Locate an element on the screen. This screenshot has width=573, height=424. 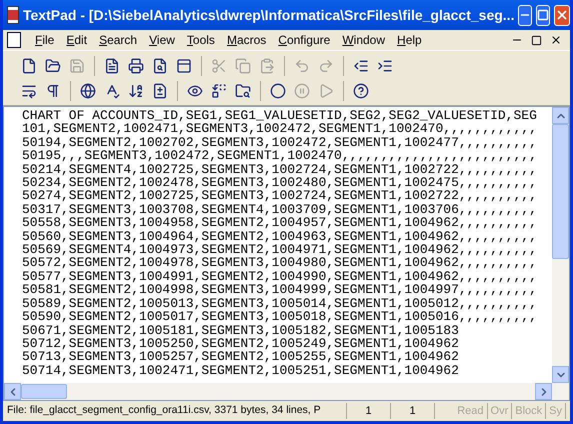
menu-item: Window is located at coordinates (364, 40).